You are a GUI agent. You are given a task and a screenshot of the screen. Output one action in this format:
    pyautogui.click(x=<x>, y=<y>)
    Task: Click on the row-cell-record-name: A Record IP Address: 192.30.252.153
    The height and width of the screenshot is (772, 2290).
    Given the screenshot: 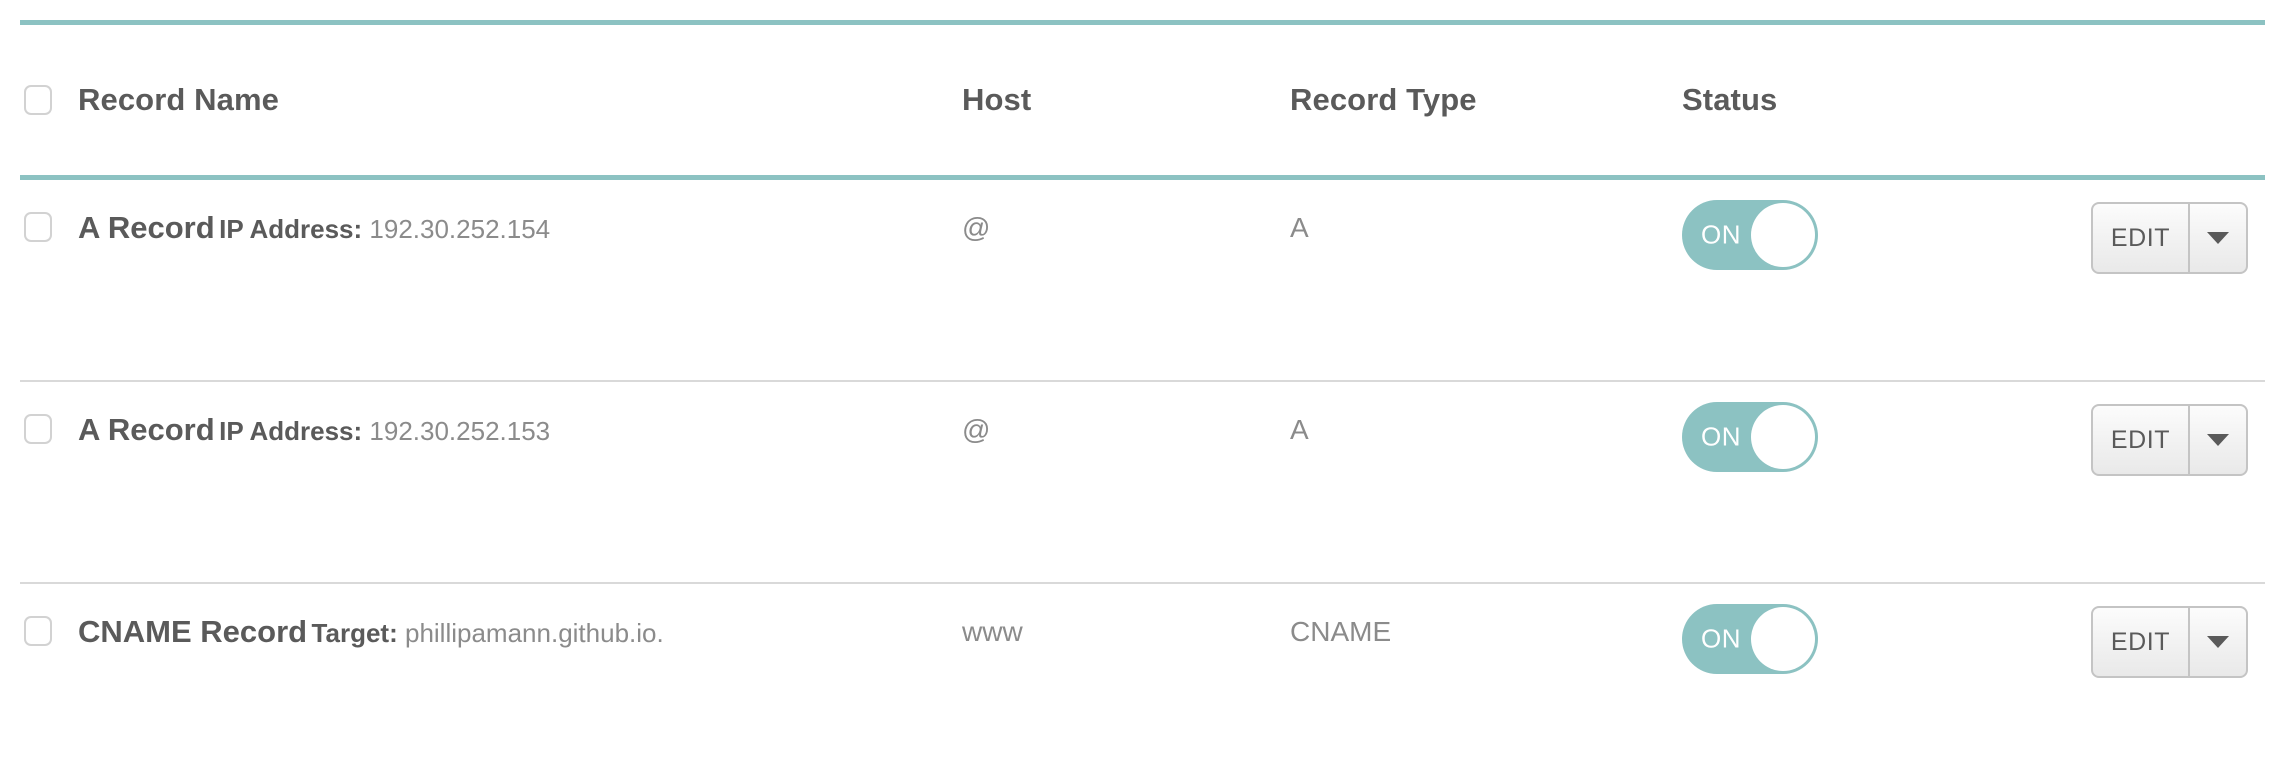 What is the action you would take?
    pyautogui.click(x=490, y=430)
    